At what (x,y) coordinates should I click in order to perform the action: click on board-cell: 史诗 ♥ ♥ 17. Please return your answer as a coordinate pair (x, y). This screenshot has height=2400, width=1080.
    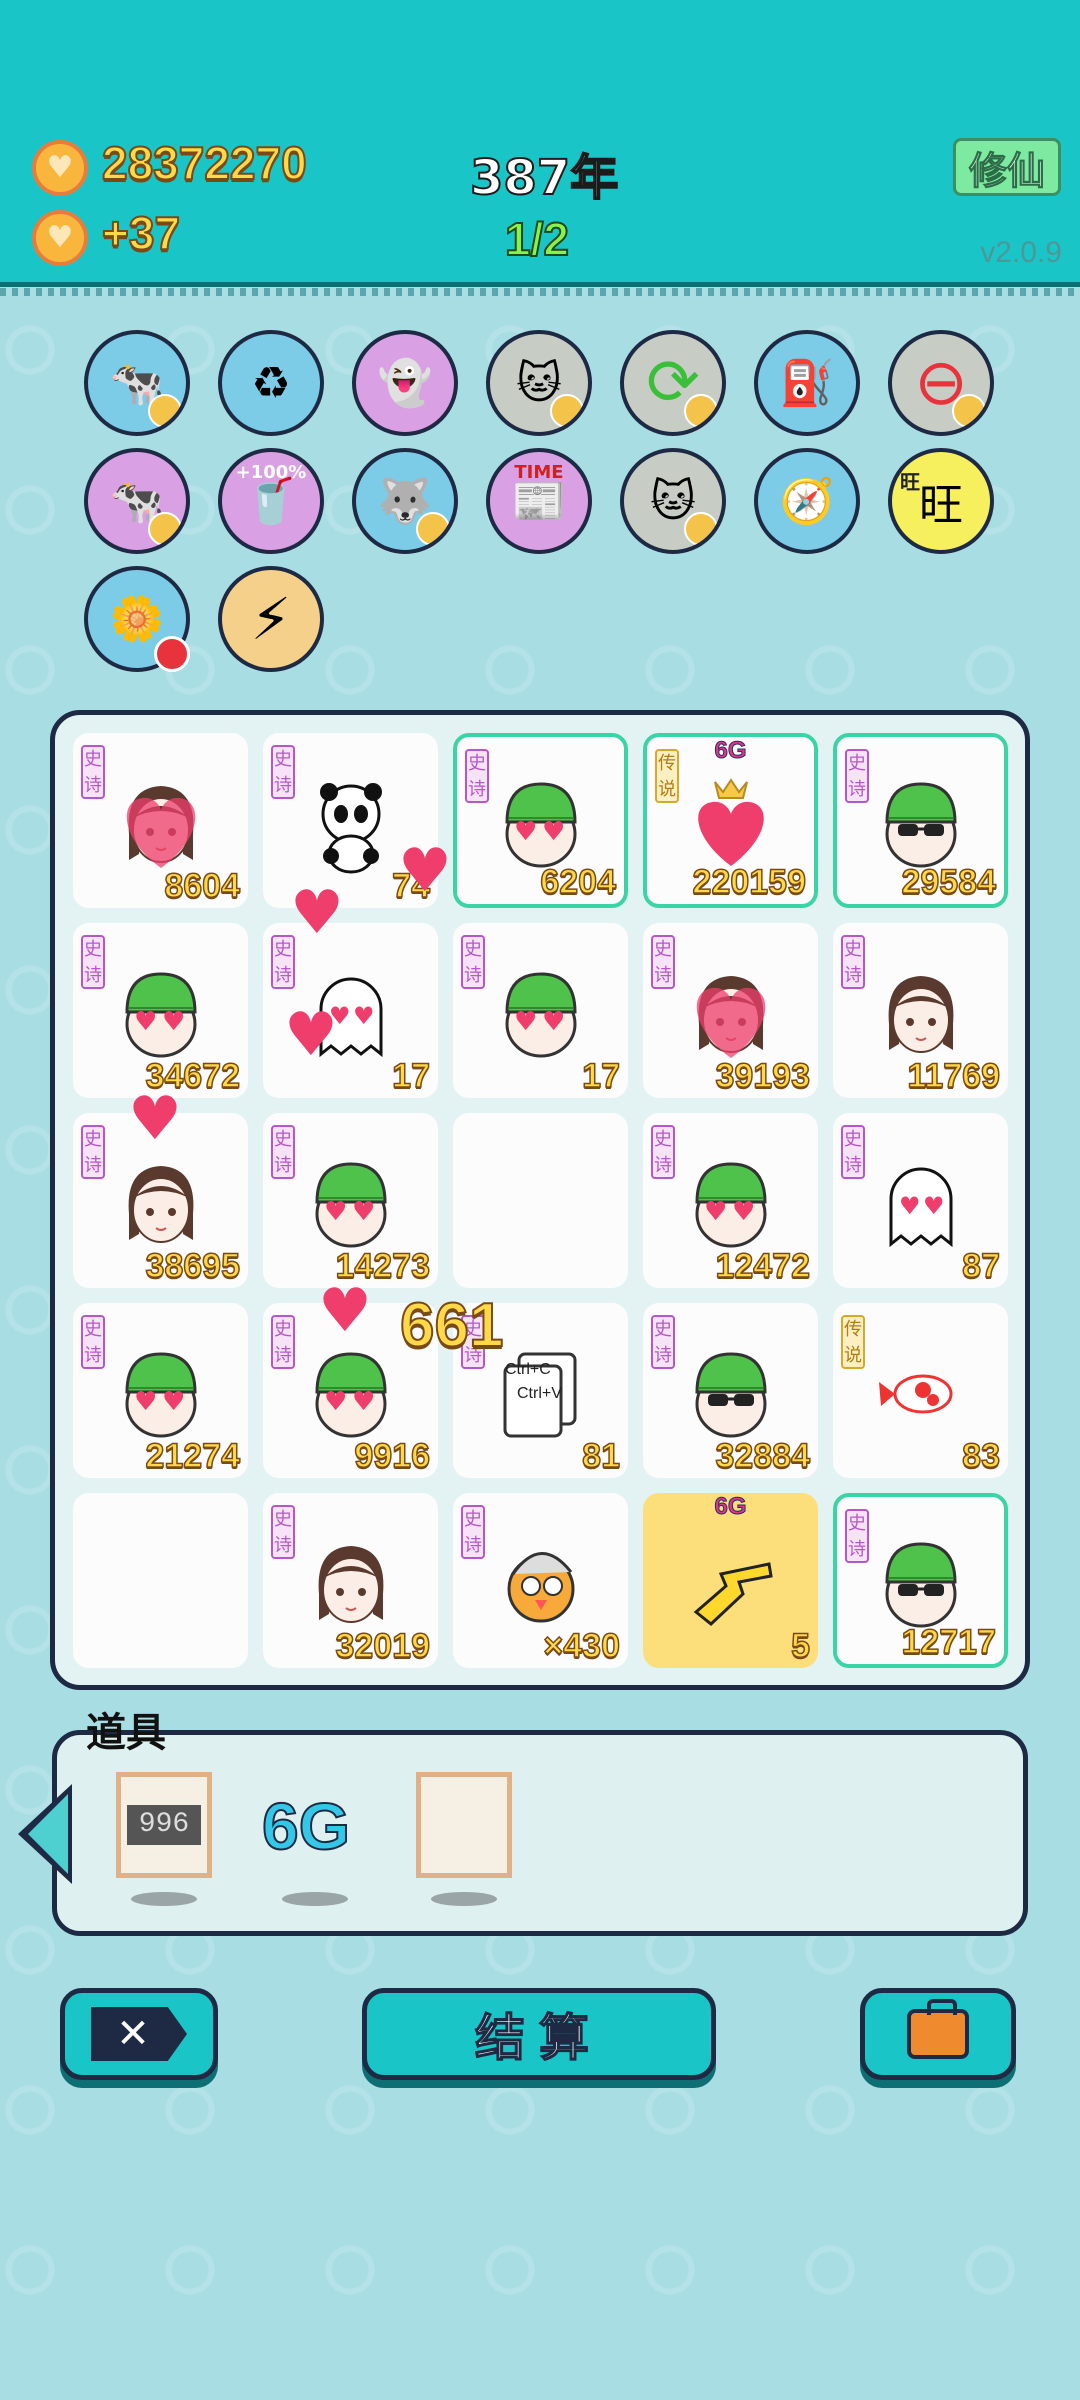
    Looking at the image, I should click on (540, 1010).